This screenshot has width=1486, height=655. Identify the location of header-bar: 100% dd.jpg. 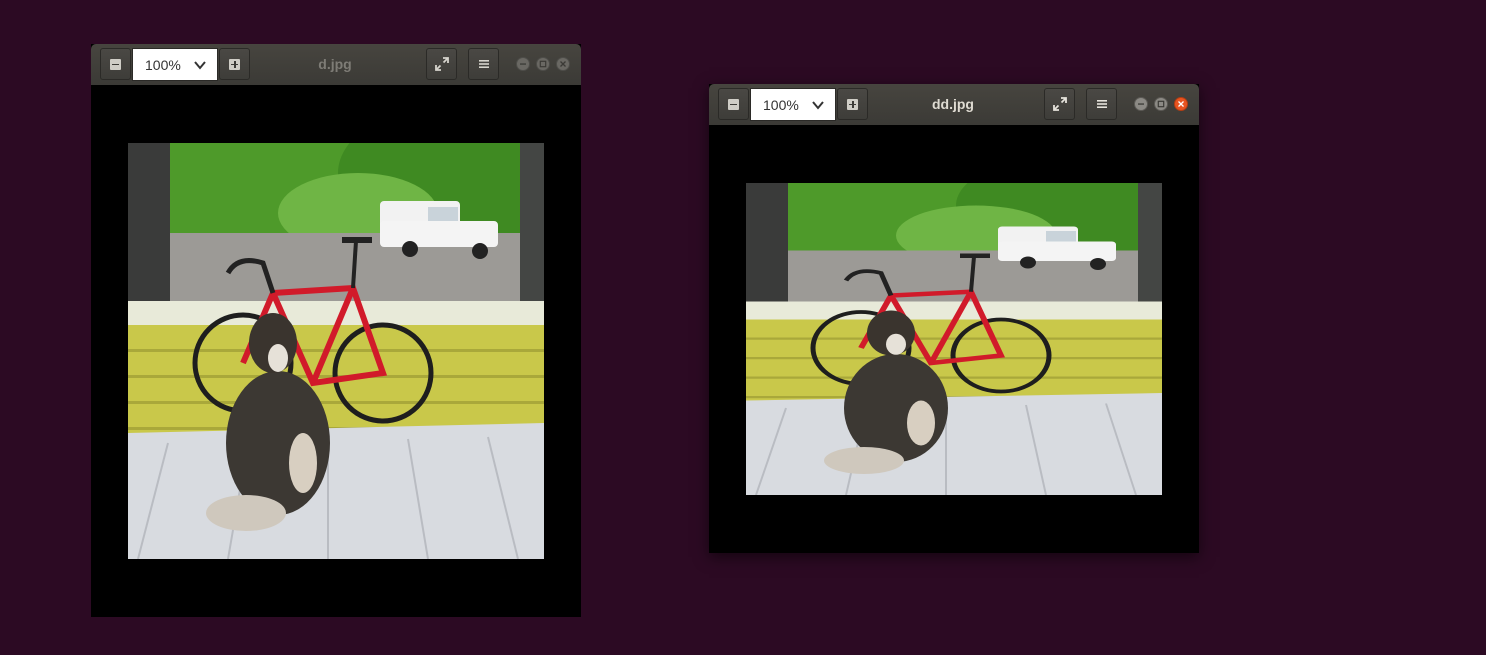
(954, 104).